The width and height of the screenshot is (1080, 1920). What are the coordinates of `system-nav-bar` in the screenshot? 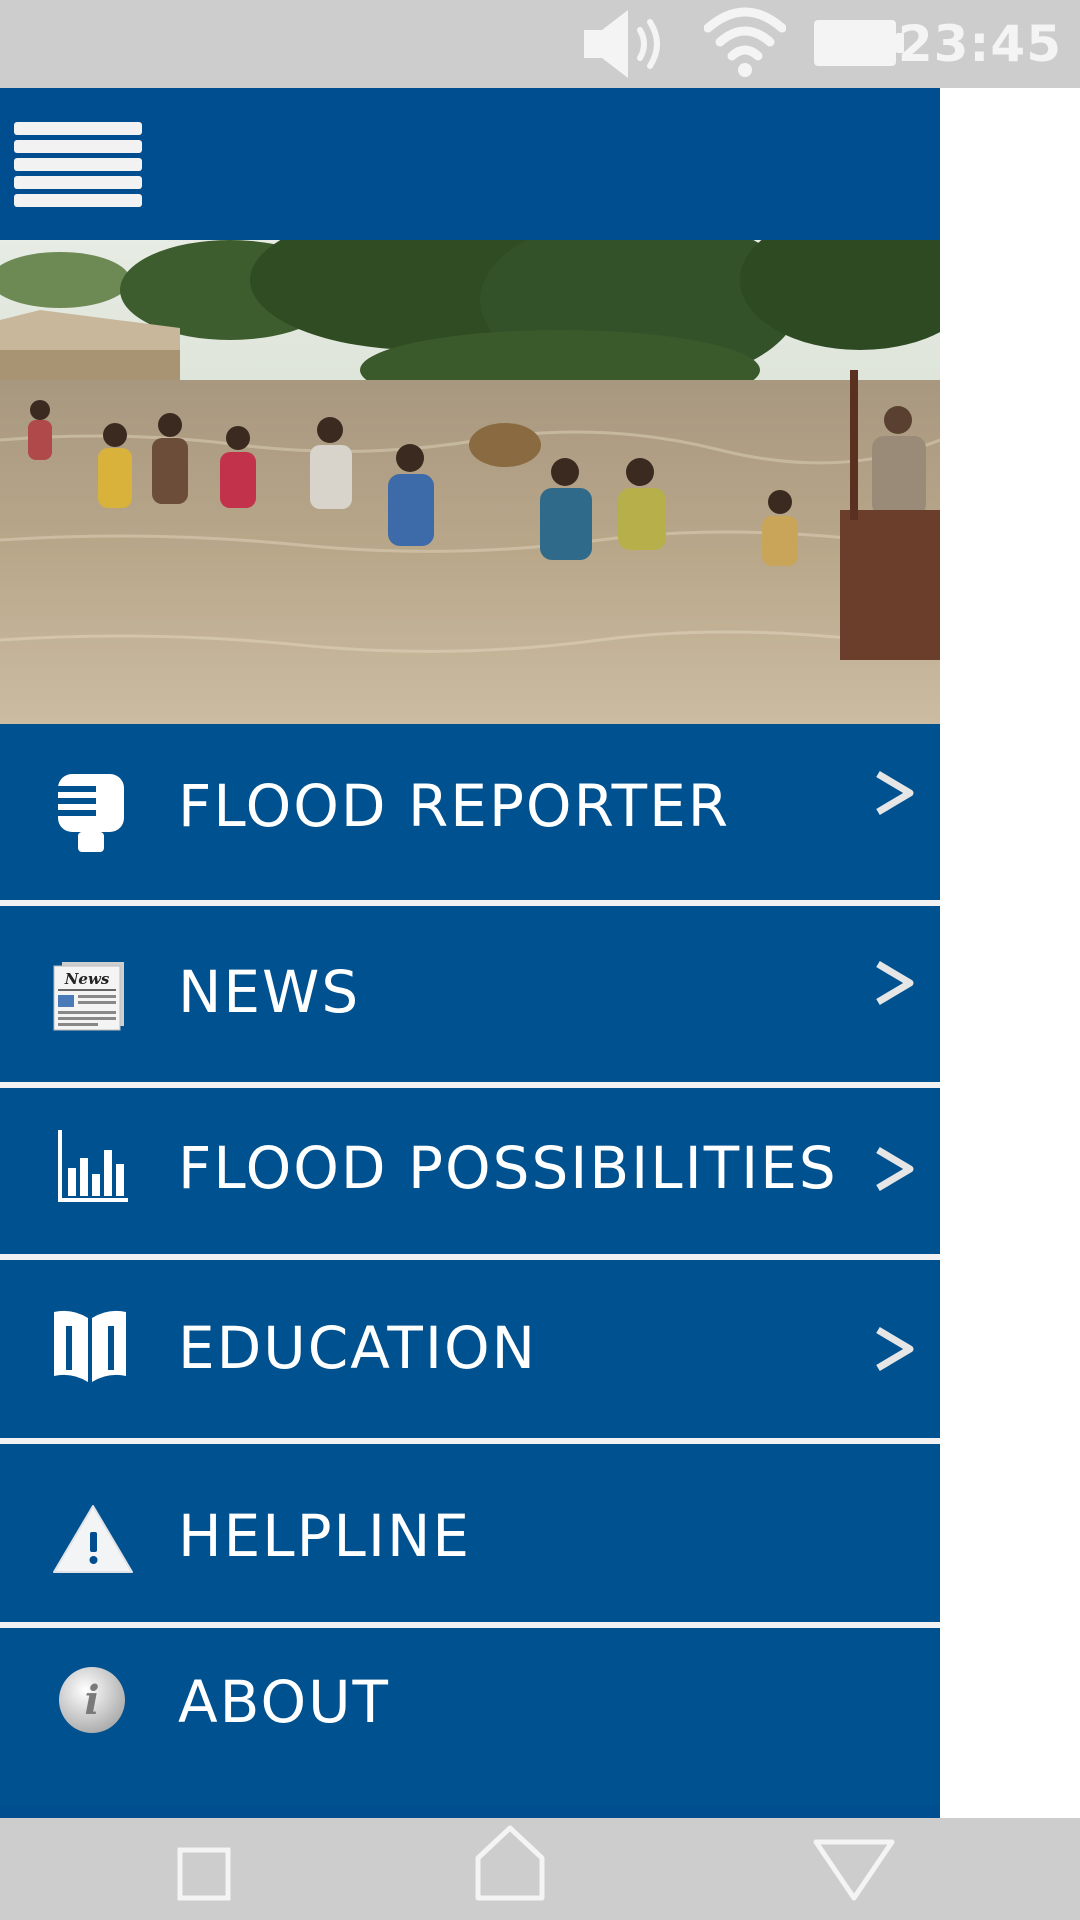 It's located at (540, 1869).